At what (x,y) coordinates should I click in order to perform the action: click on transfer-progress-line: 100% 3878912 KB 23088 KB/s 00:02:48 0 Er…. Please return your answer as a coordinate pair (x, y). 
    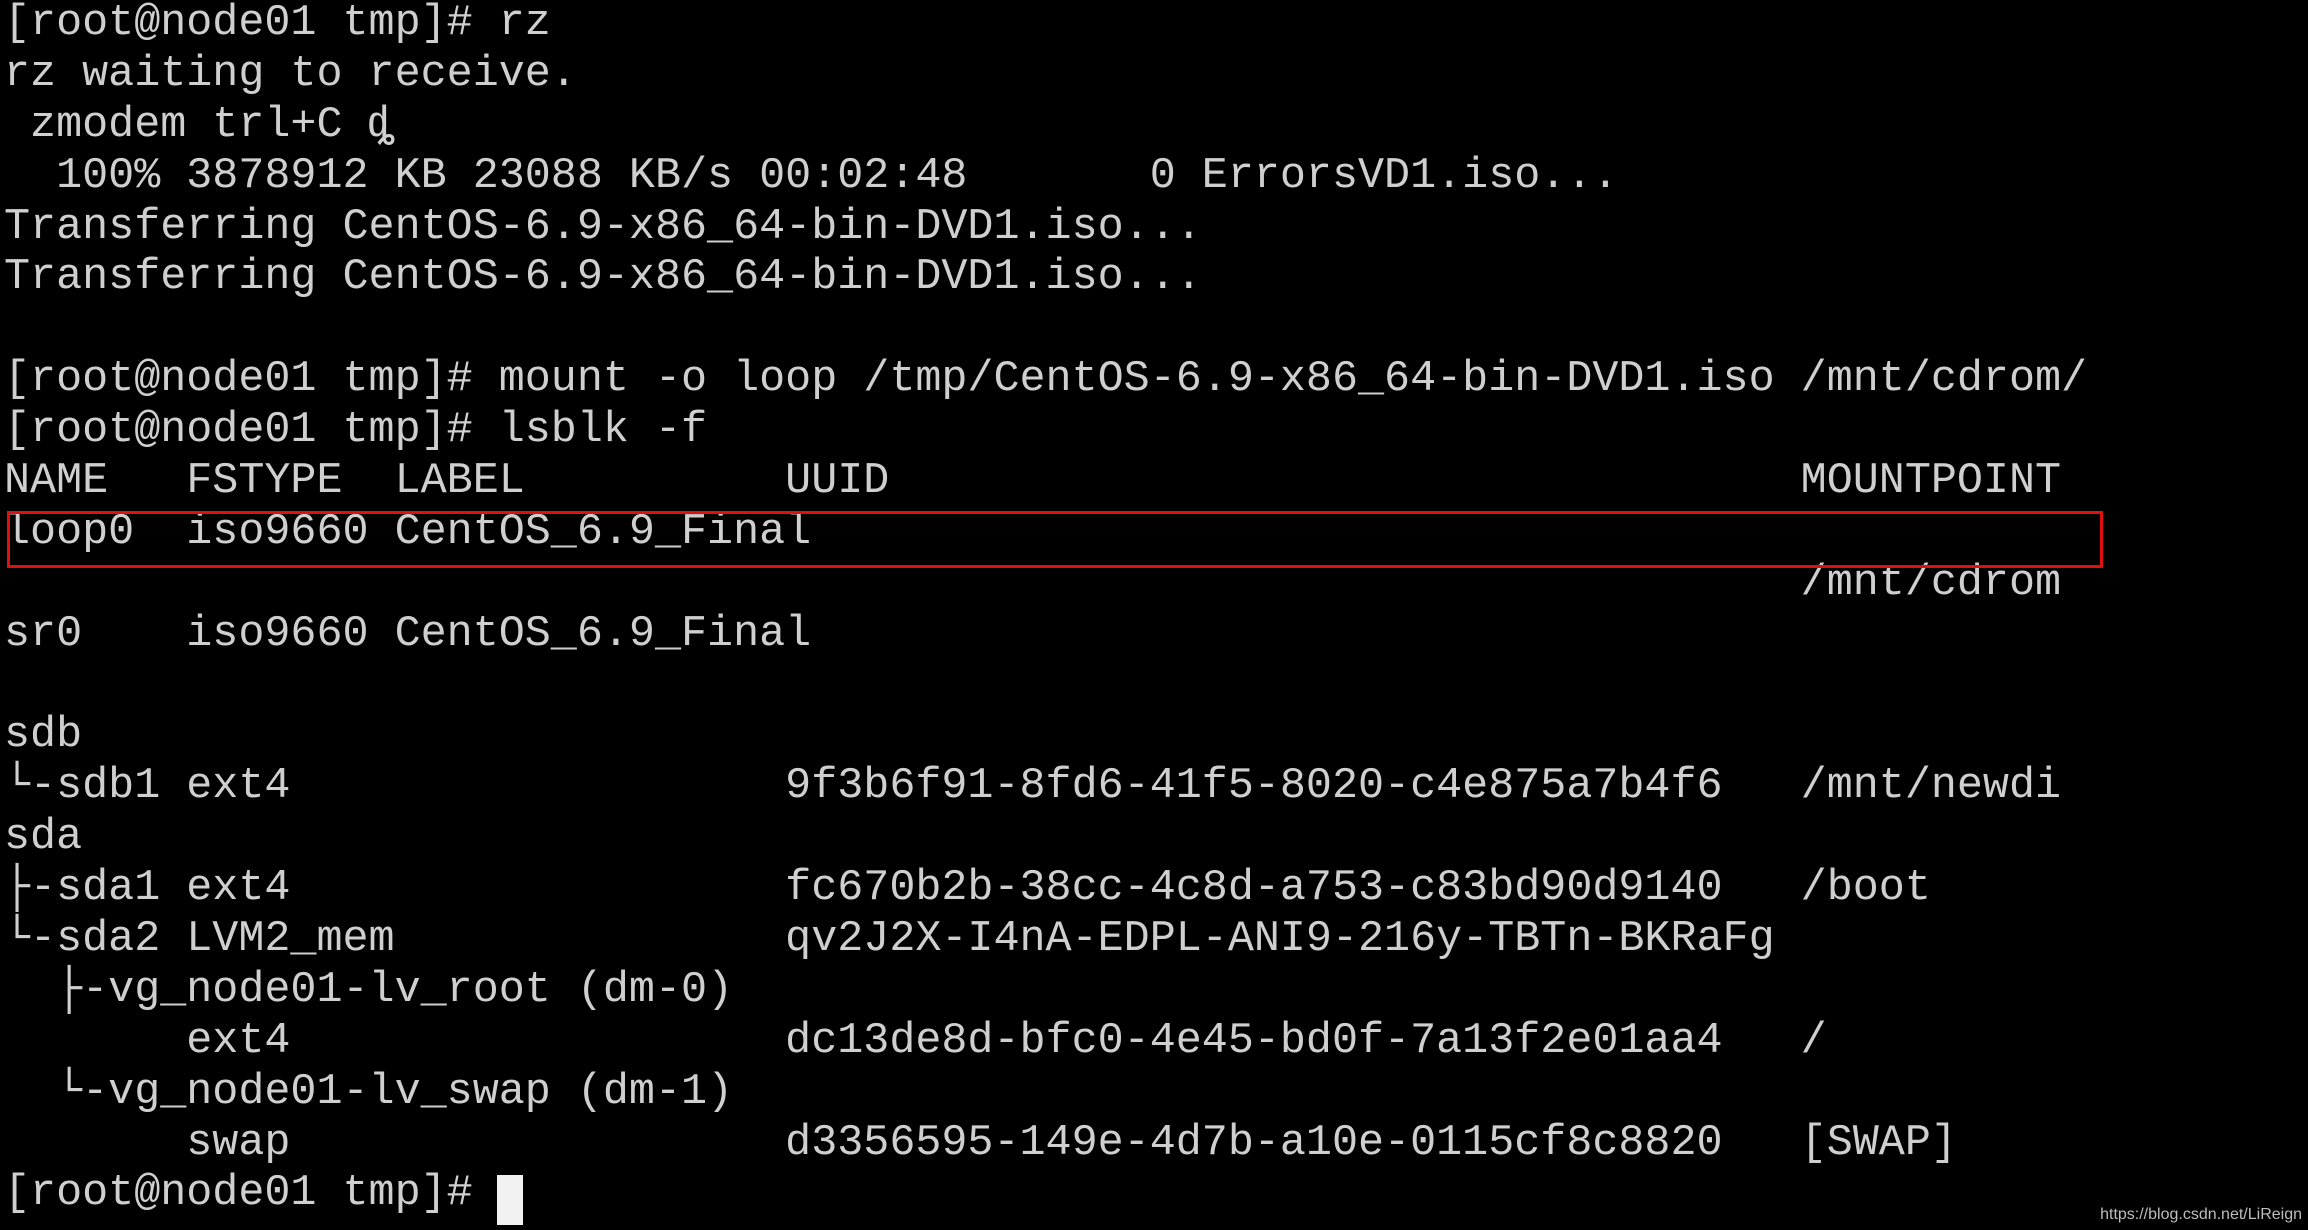
    Looking at the image, I should click on (811, 176).